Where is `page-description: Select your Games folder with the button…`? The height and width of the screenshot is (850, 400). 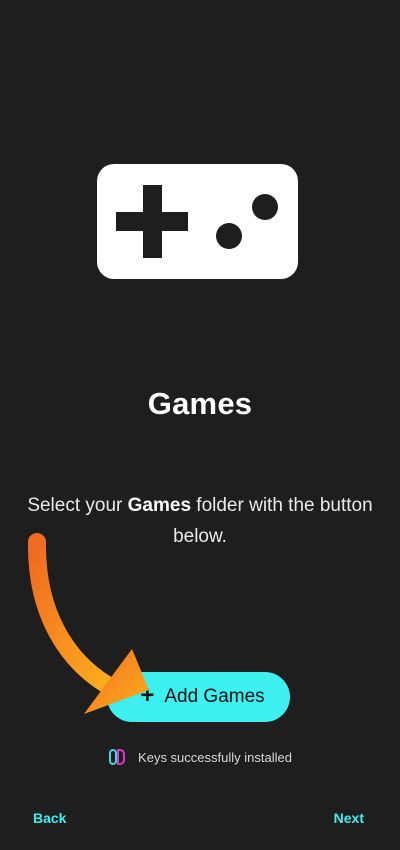
page-description: Select your Games folder with the button… is located at coordinates (200, 521).